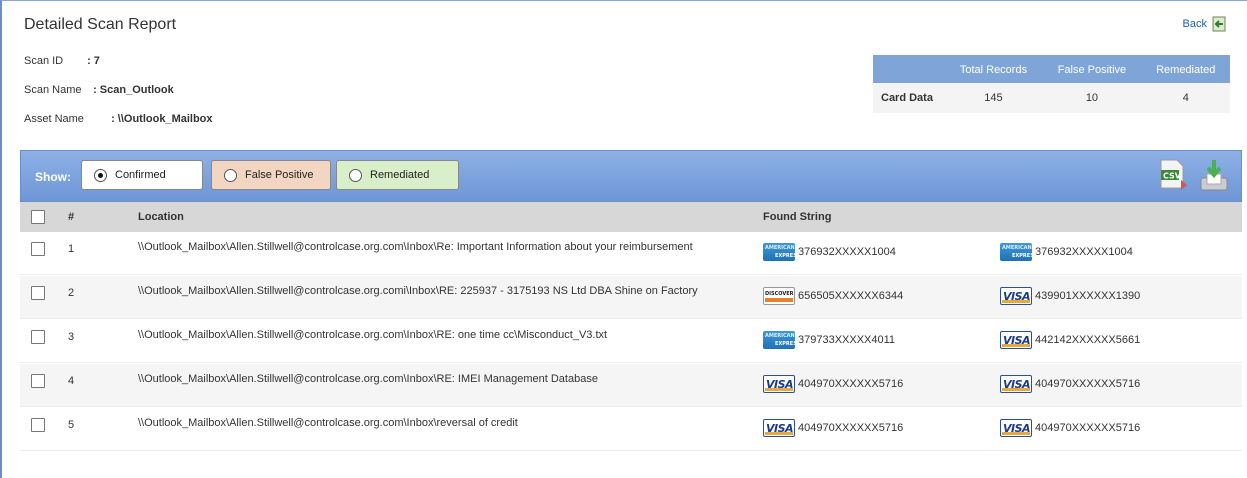 The width and height of the screenshot is (1247, 478). I want to click on row-number: 1, so click(71, 249).